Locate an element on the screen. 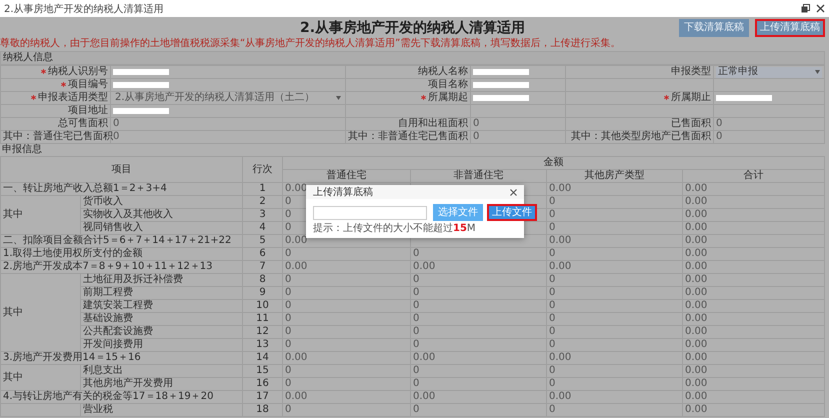  field-label: 项目编号 is located at coordinates (84, 84).